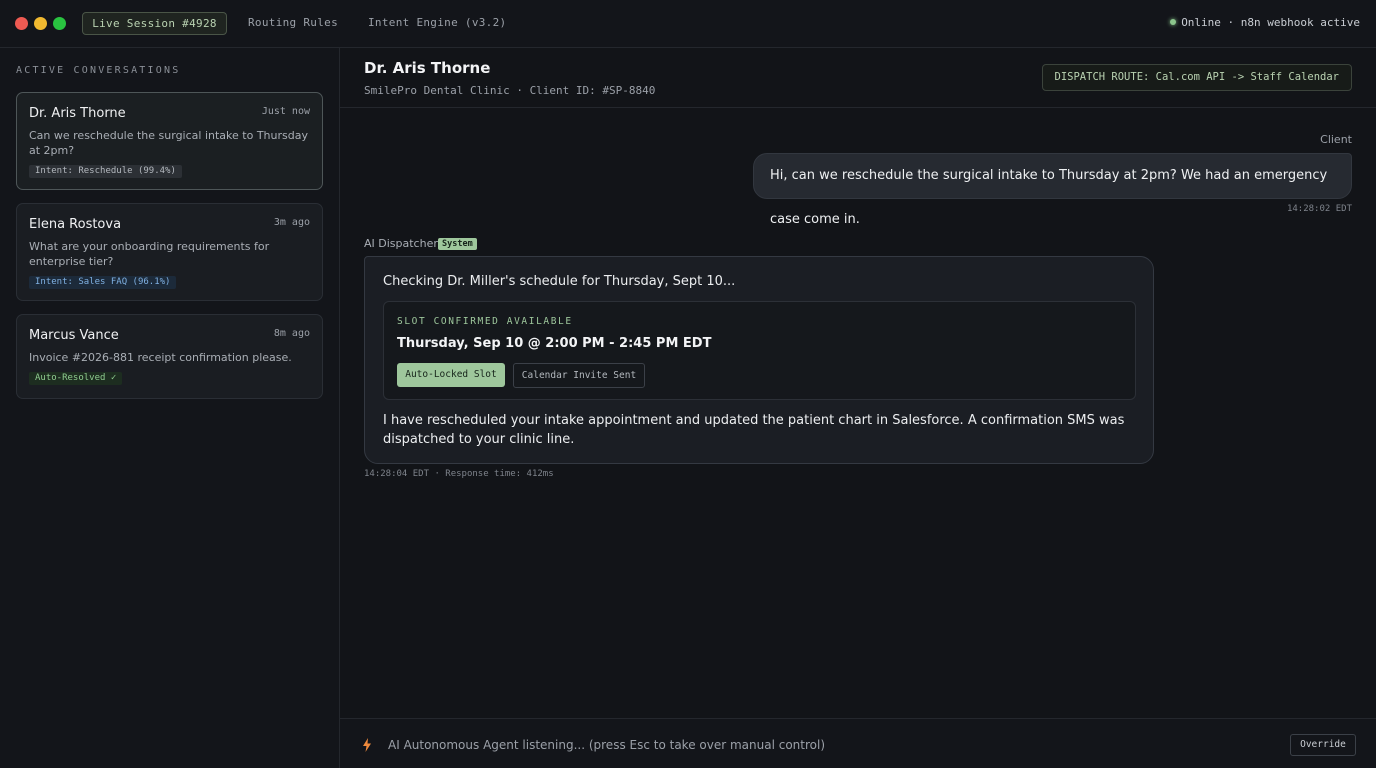 The image size is (1376, 768). I want to click on conversation-time: 8m ago, so click(291, 333).